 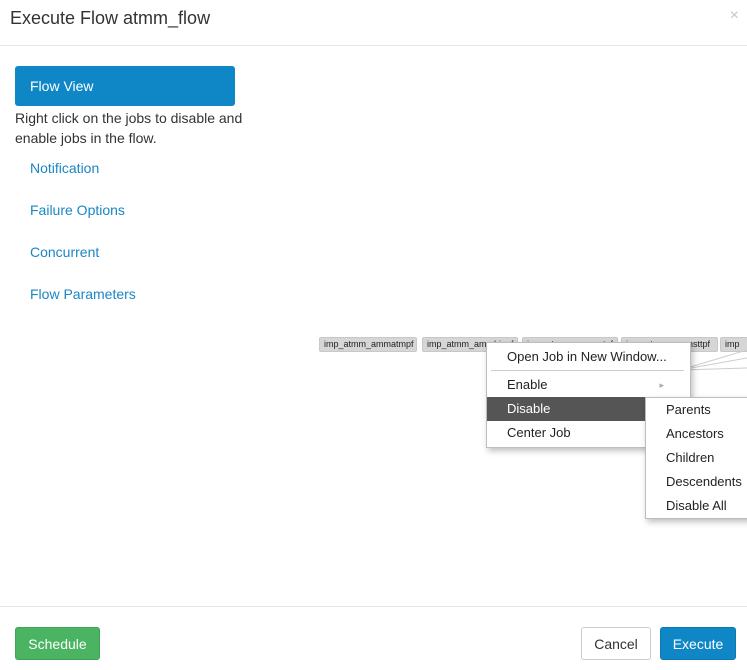 I want to click on submenu-disable-all: Disable All, so click(x=696, y=506).